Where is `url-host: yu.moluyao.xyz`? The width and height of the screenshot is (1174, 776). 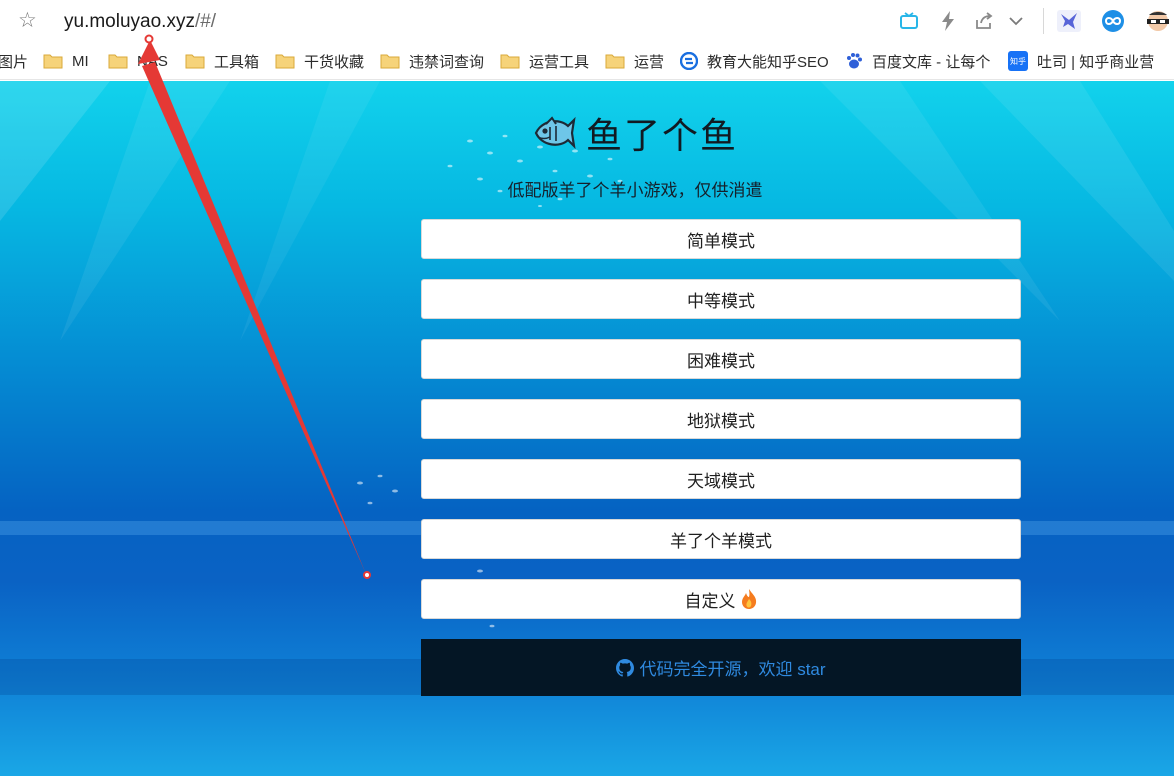 url-host: yu.moluyao.xyz is located at coordinates (129, 21).